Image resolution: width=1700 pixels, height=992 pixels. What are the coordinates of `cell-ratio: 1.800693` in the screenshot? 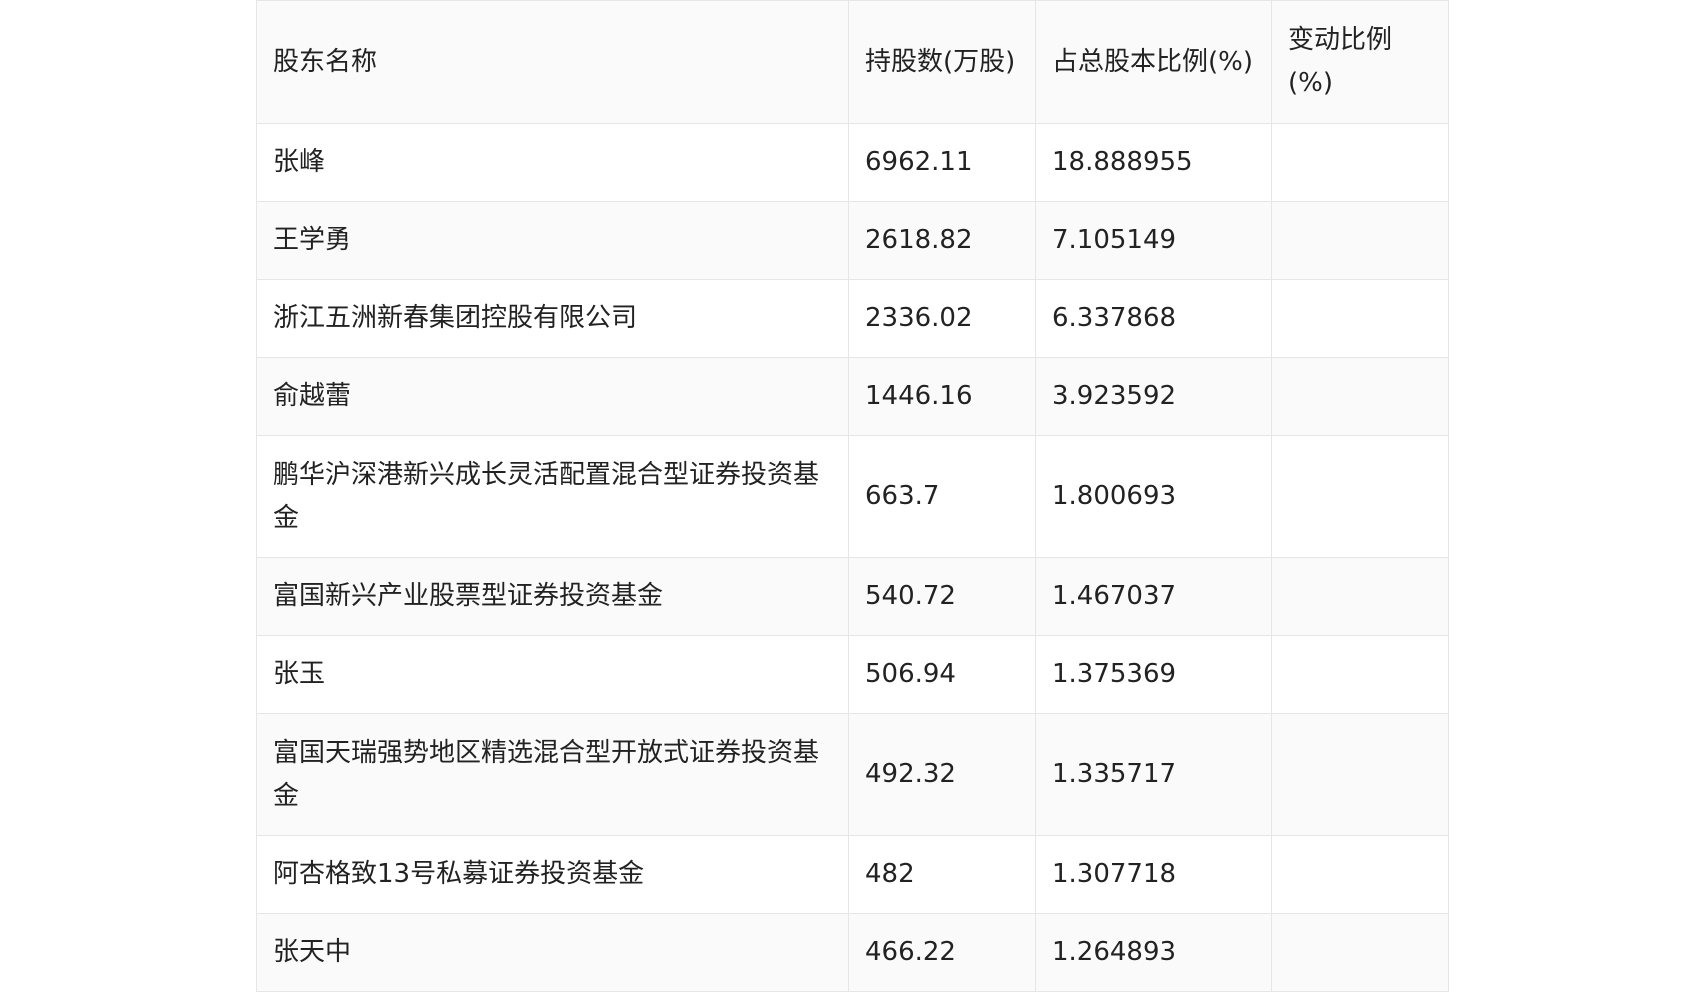 It's located at (1153, 496).